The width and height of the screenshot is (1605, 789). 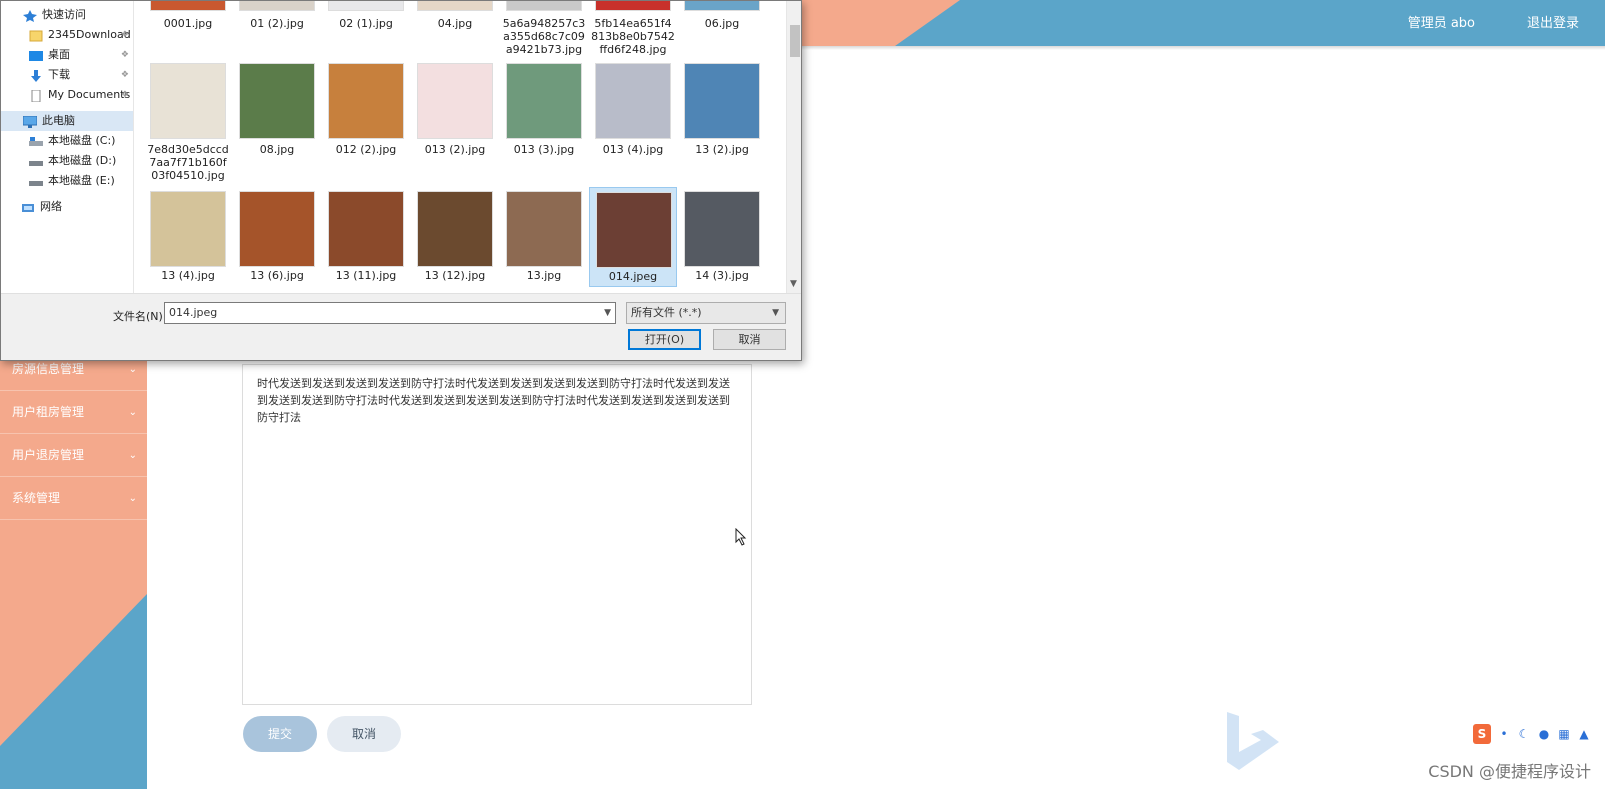 What do you see at coordinates (72, 161) in the screenshot?
I see `nav-drive-d: 本地磁盘 (D:)` at bounding box center [72, 161].